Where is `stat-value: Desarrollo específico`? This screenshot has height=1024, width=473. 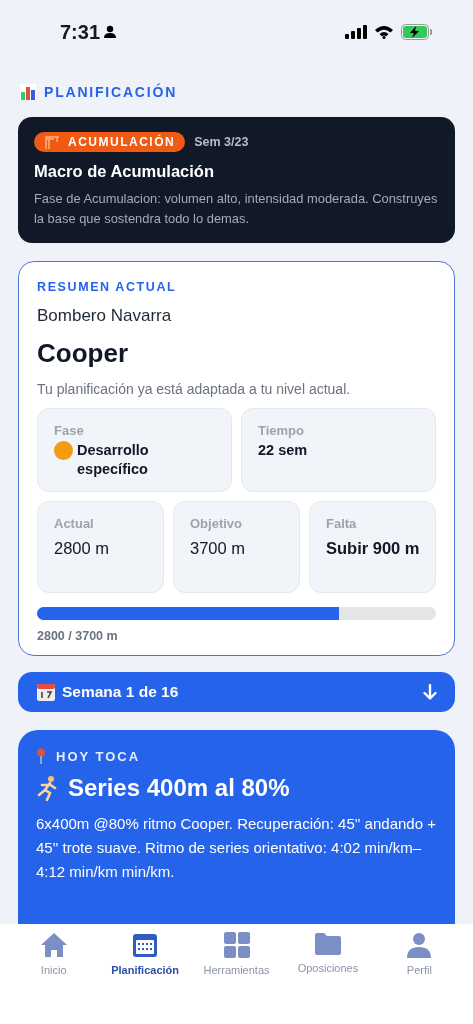 stat-value: Desarrollo específico is located at coordinates (113, 460).